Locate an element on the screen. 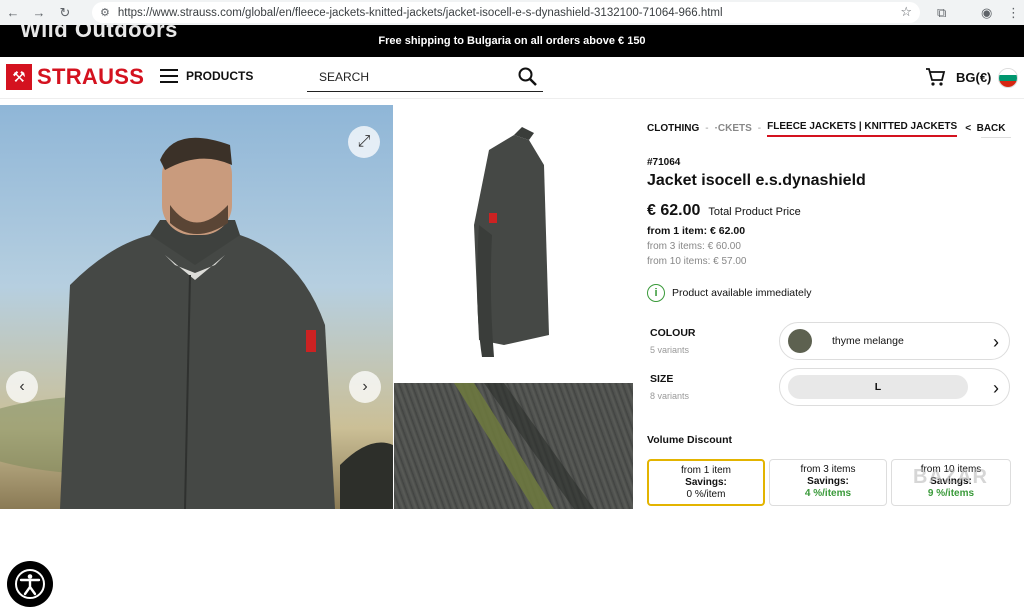  gallery-next-button: › is located at coordinates (365, 387).